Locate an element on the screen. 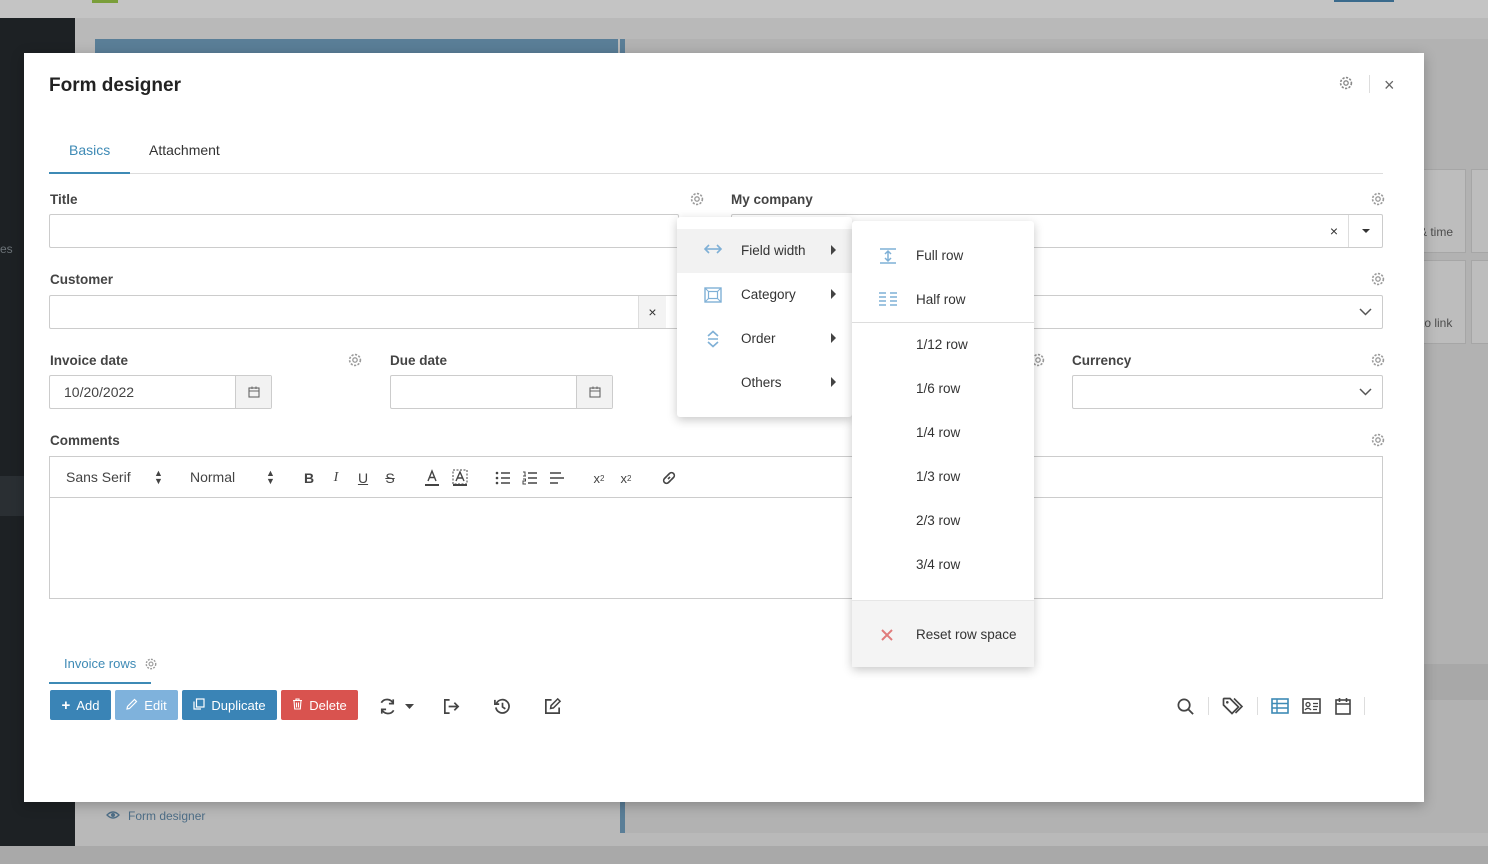  copy-icon is located at coordinates (199, 705).